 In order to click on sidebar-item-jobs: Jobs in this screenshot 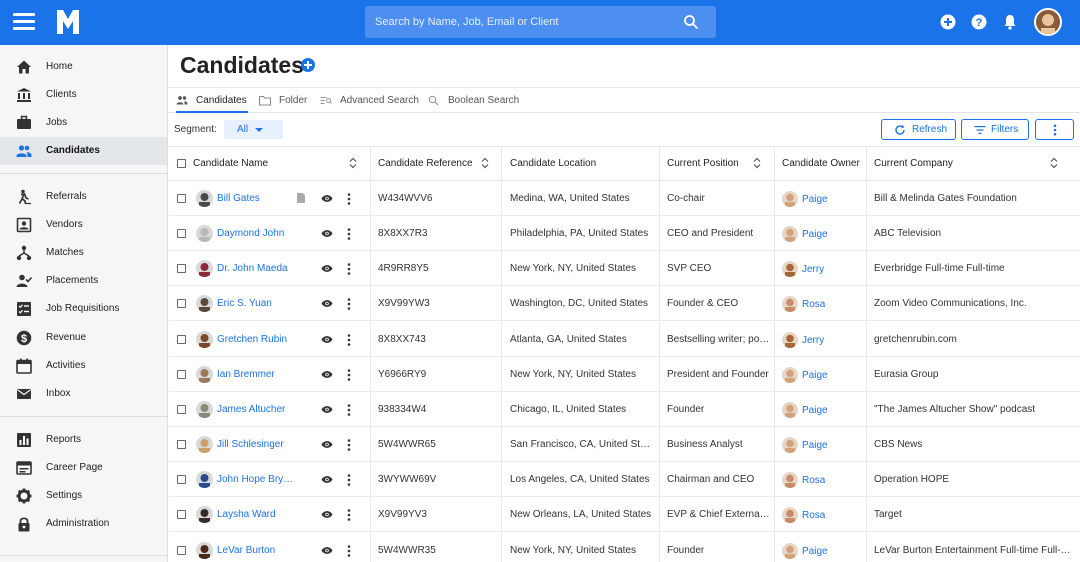, I will do `click(83, 123)`.